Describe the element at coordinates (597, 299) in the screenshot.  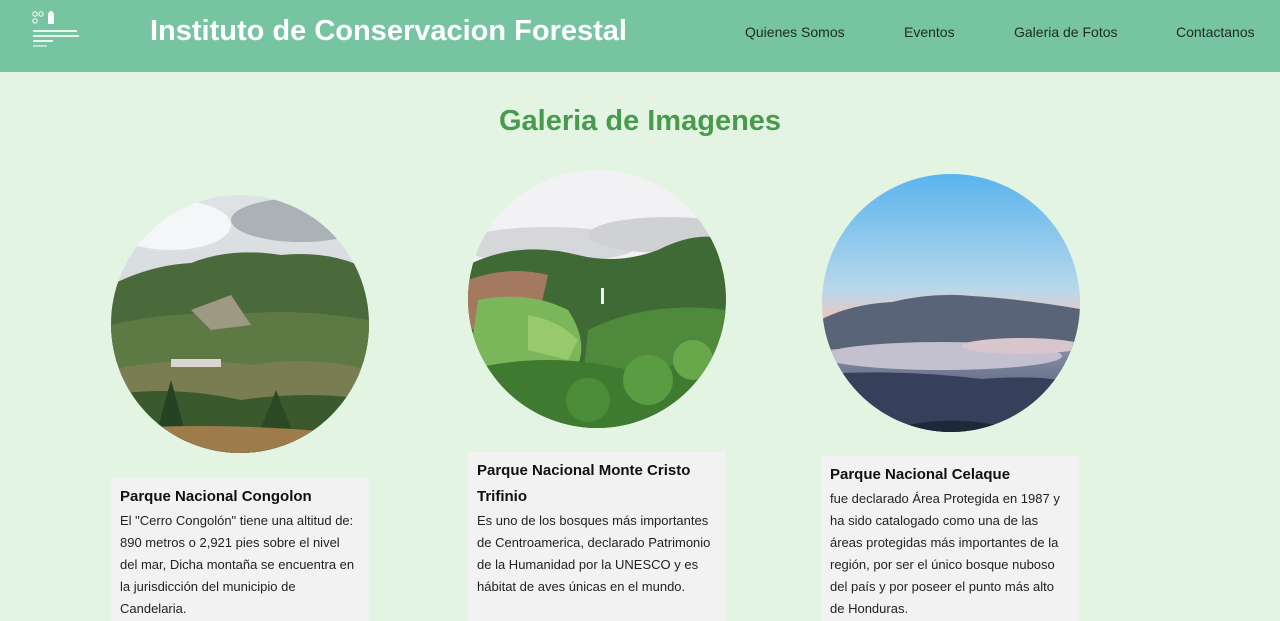
I see `photo-monte-cristo-trifinio` at that location.